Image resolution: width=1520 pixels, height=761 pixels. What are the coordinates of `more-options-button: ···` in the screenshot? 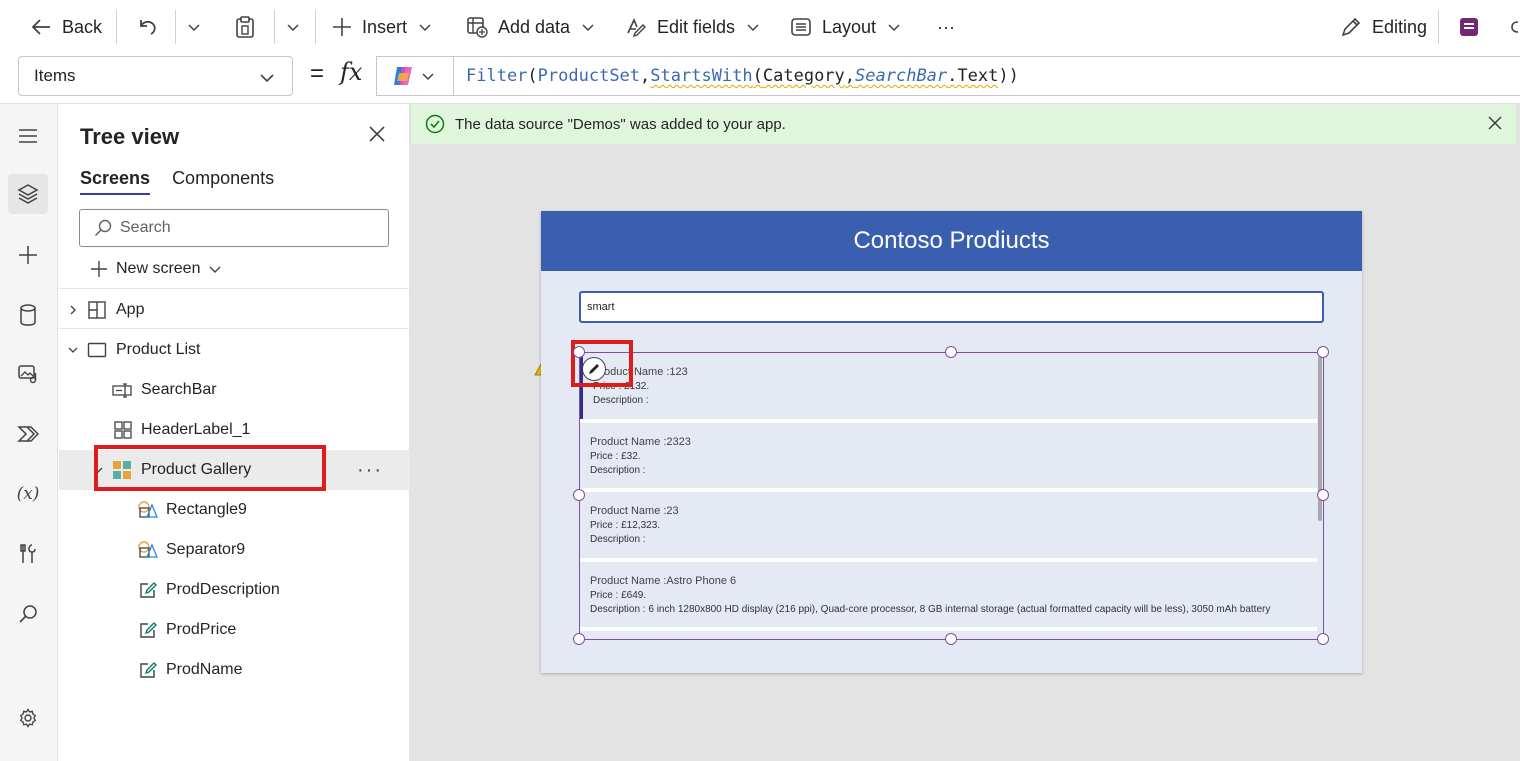 It's located at (370, 470).